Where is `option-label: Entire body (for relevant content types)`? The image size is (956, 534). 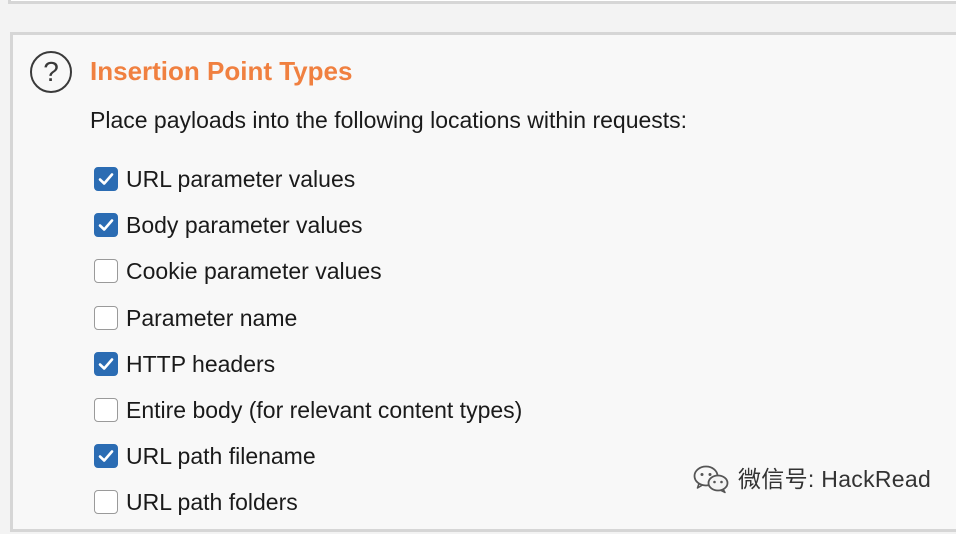 option-label: Entire body (for relevant content types) is located at coordinates (324, 409).